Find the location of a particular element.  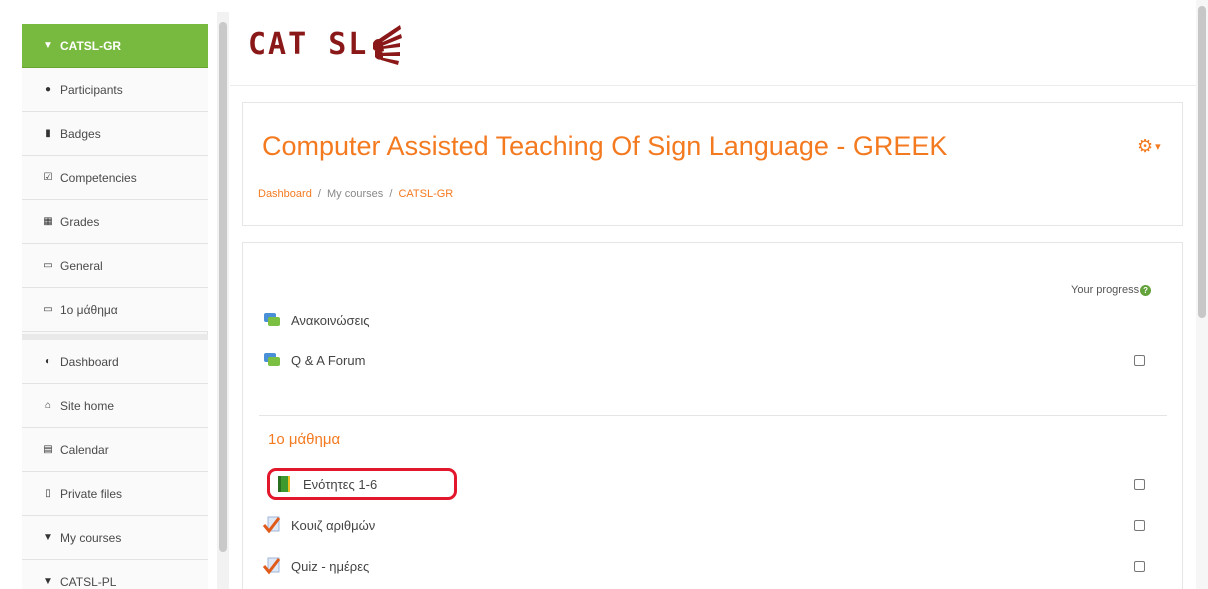

sidebar-item-lesson-1: ▭ 1ο μάθημα is located at coordinates (115, 310).